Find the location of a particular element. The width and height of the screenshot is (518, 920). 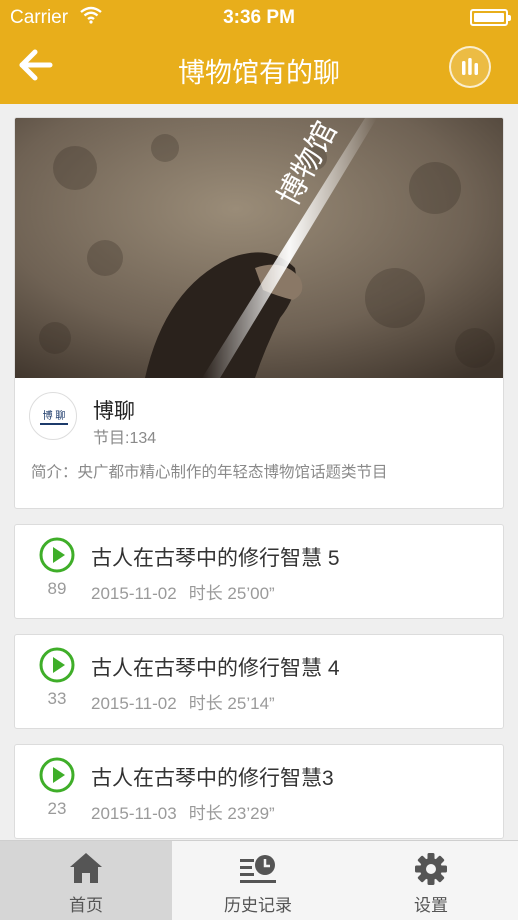

episode-item: 33 古人在古琴中的修行智慧 4 2015-11-02 时长 25’14” is located at coordinates (259, 681).